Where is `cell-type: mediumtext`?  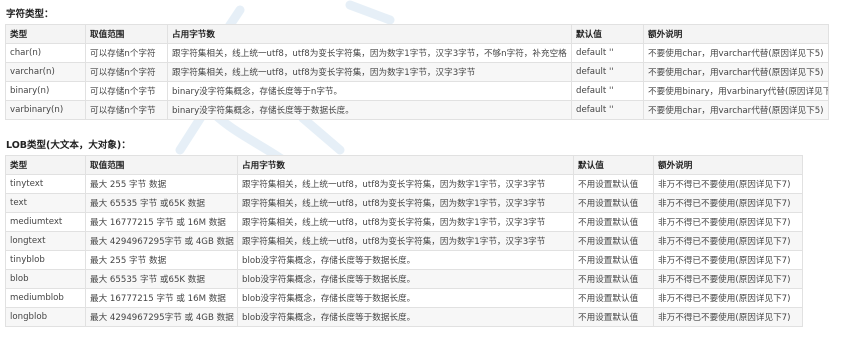 cell-type: mediumtext is located at coordinates (45, 222).